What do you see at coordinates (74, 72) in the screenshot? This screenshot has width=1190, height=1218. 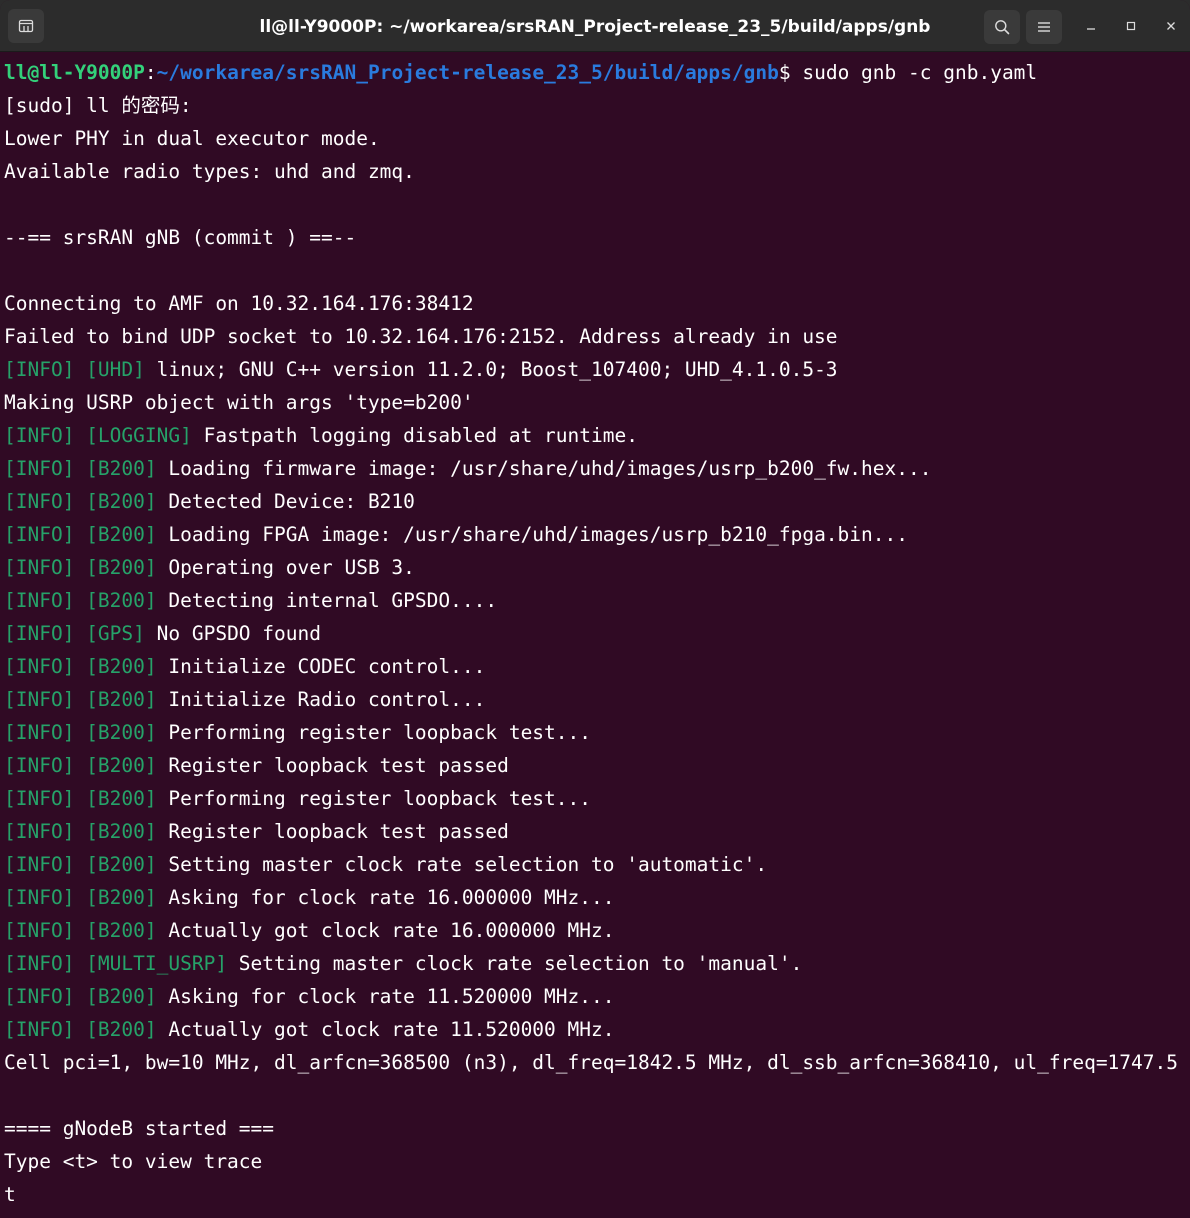 I see `prompt-user: ll@ll-Y9000P` at bounding box center [74, 72].